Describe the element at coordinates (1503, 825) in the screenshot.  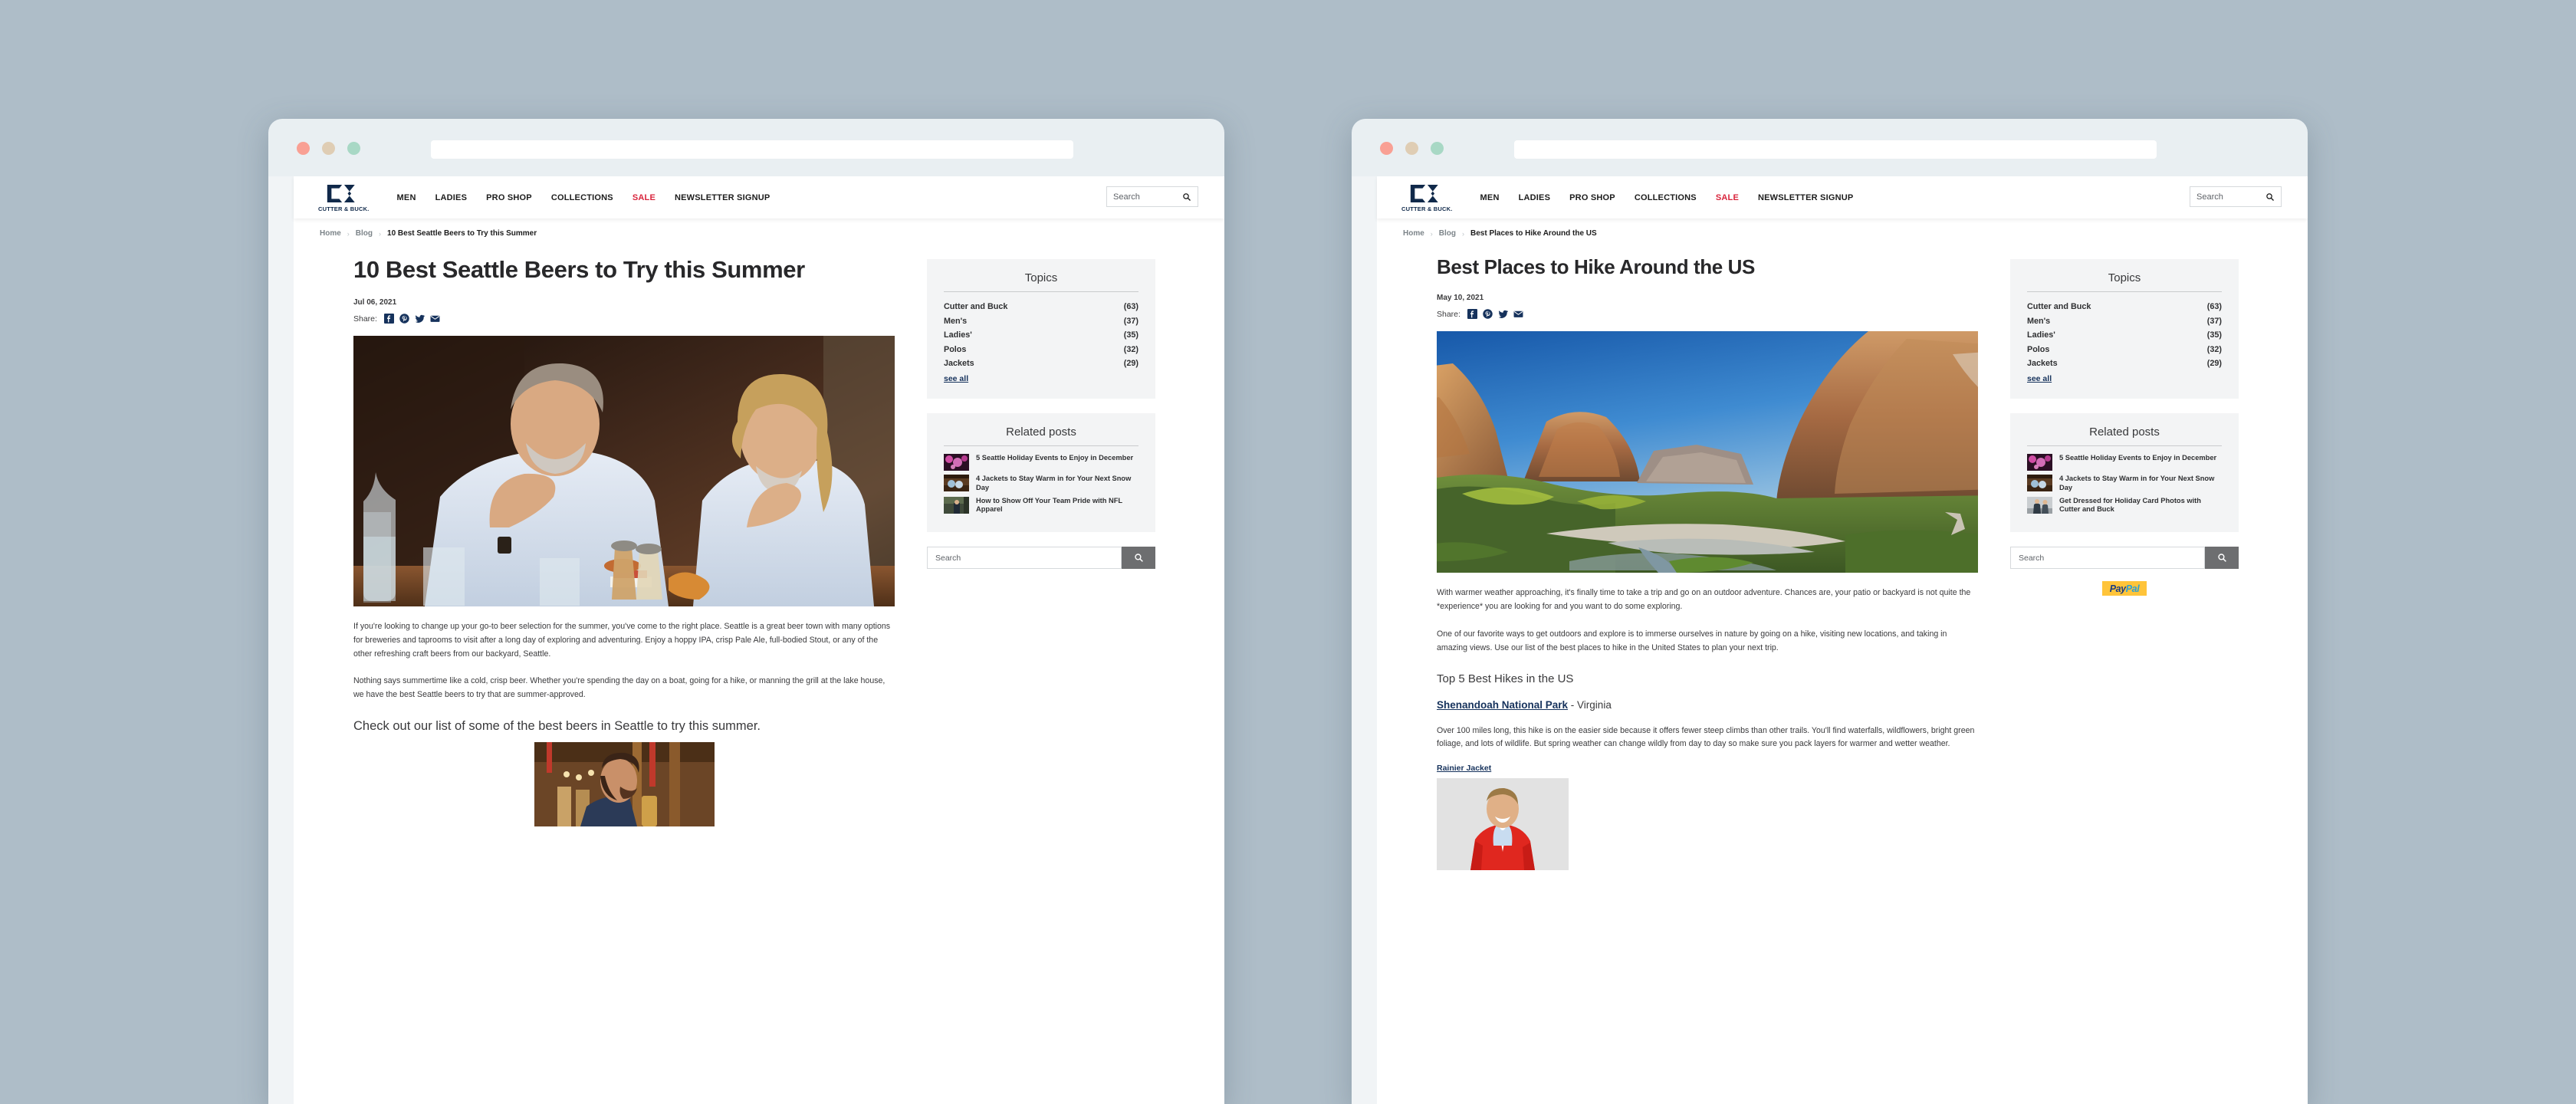
I see `product-image` at that location.